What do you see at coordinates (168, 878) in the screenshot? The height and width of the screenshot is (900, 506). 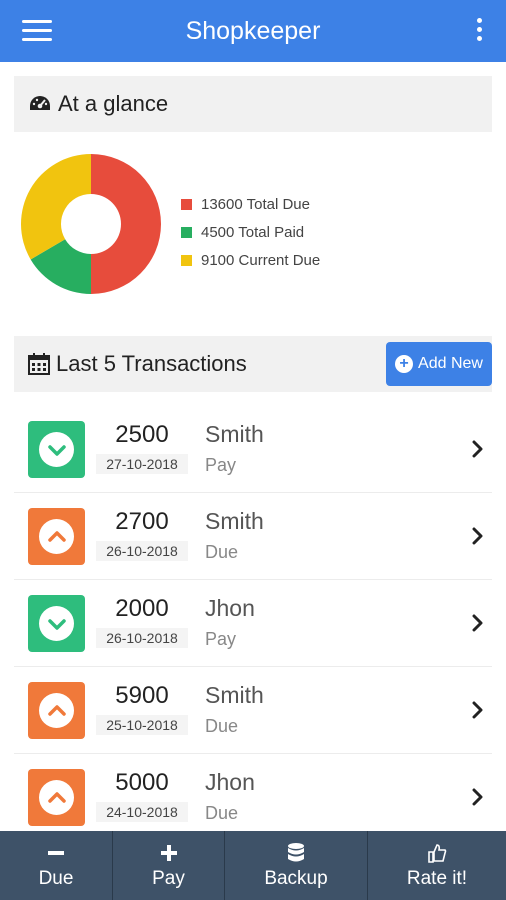 I see `nav-label: Pay` at bounding box center [168, 878].